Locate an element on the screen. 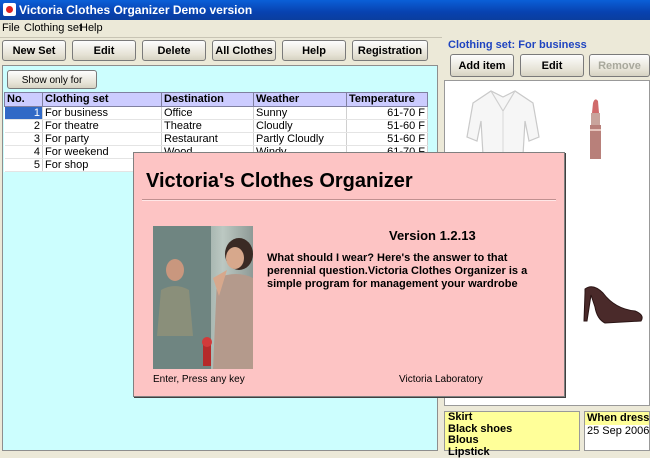 This screenshot has width=650, height=458. show-only-for-button: Show only for is located at coordinates (52, 79).